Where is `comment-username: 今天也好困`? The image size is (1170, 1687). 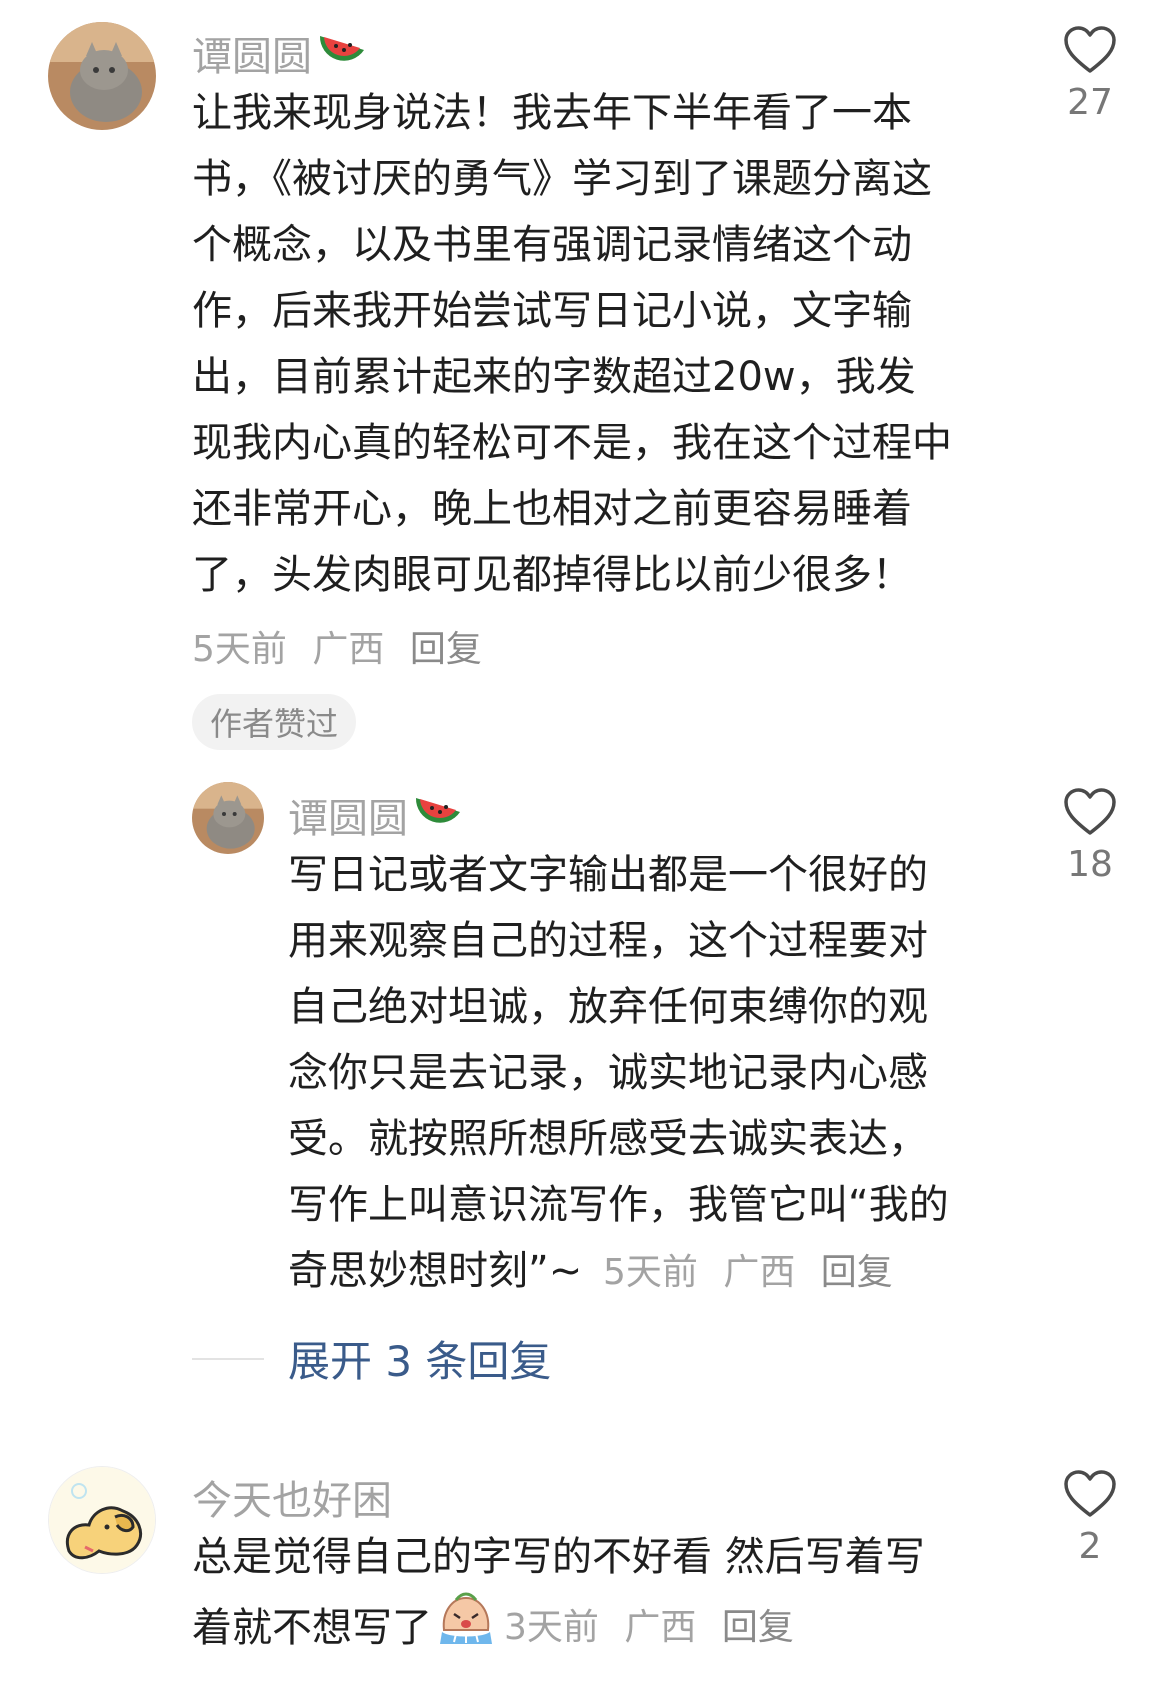 comment-username: 今天也好困 is located at coordinates (292, 1497).